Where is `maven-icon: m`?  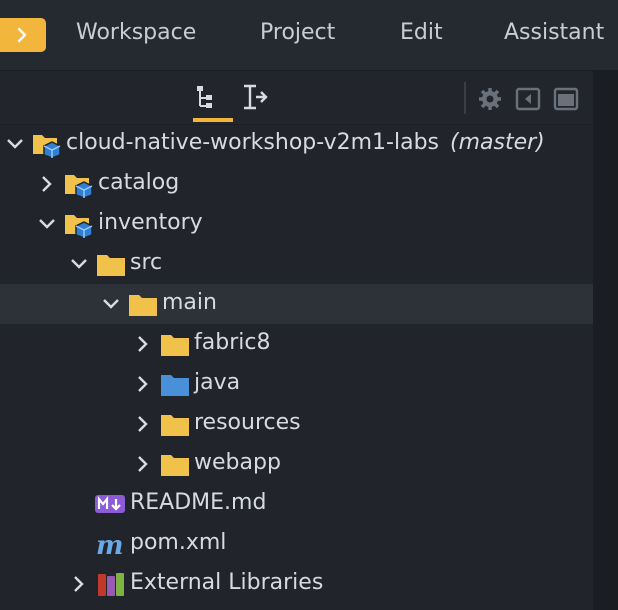
maven-icon: m is located at coordinates (110, 544).